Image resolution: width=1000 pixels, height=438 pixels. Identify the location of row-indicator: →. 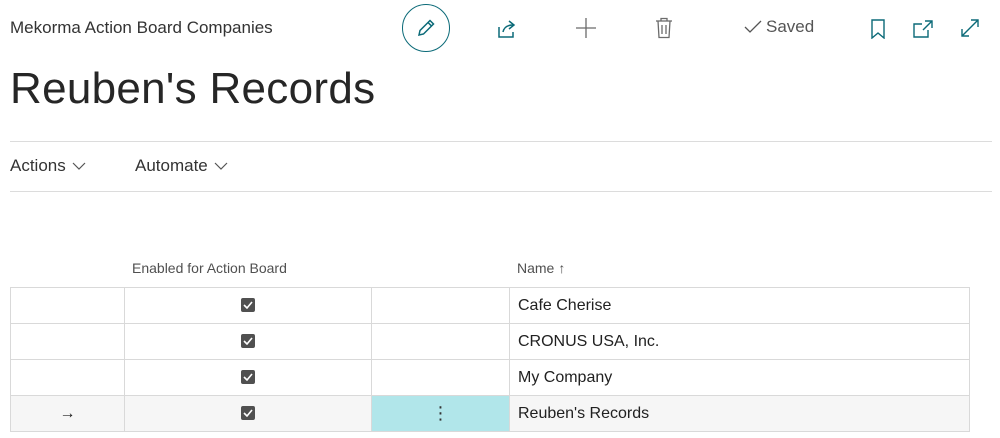
(67, 413).